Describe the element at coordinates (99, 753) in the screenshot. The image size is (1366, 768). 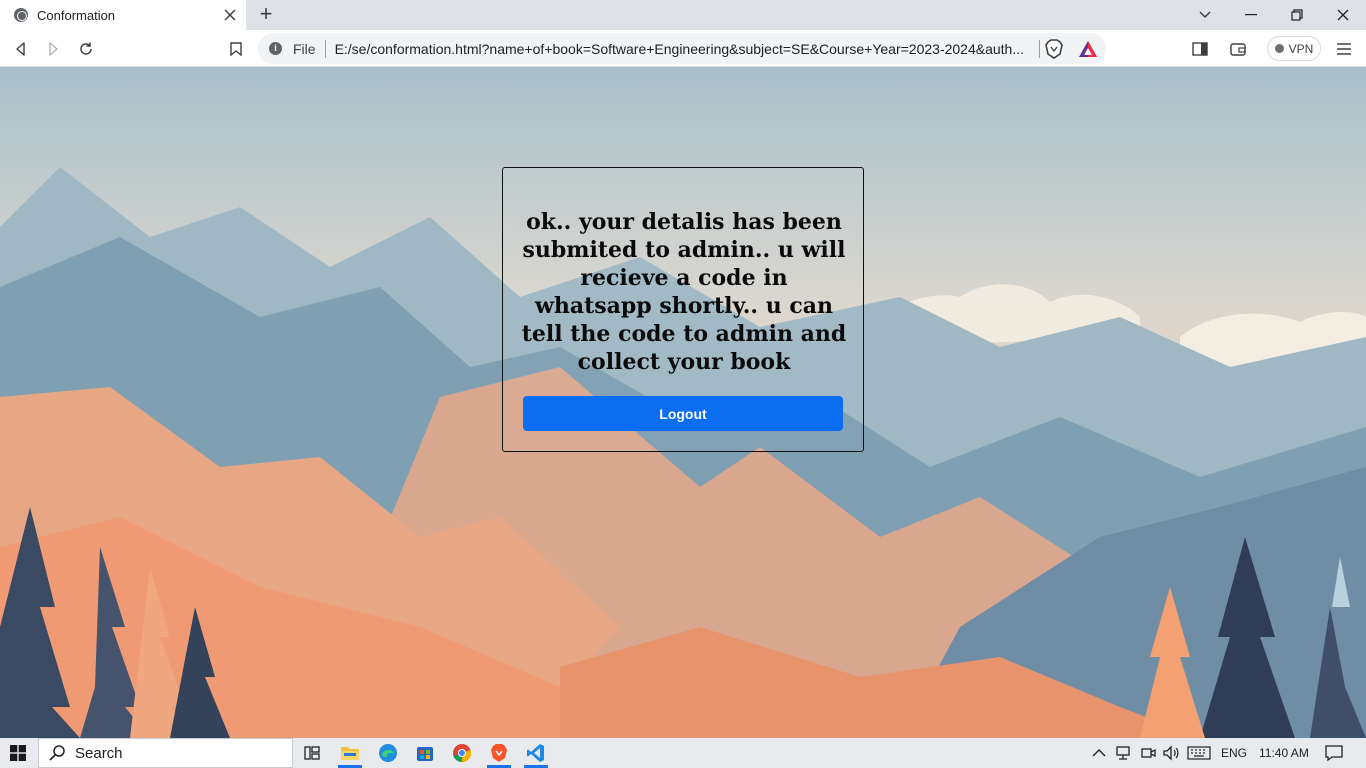
I see `search-label: Search` at that location.